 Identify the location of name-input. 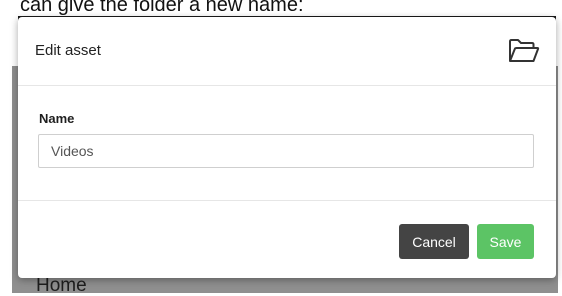
(286, 151).